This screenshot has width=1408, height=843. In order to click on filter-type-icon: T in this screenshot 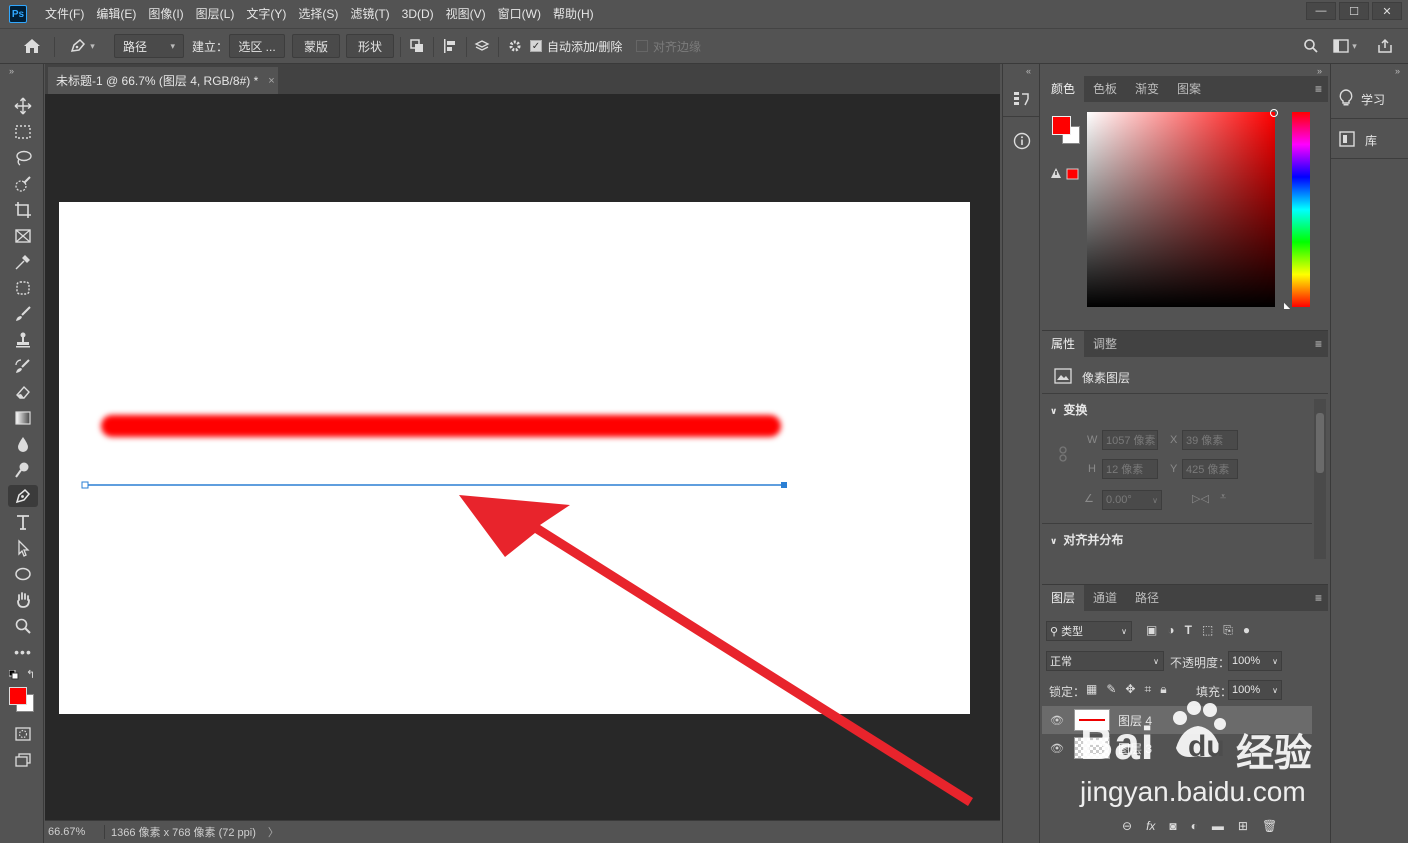, I will do `click(1188, 630)`.